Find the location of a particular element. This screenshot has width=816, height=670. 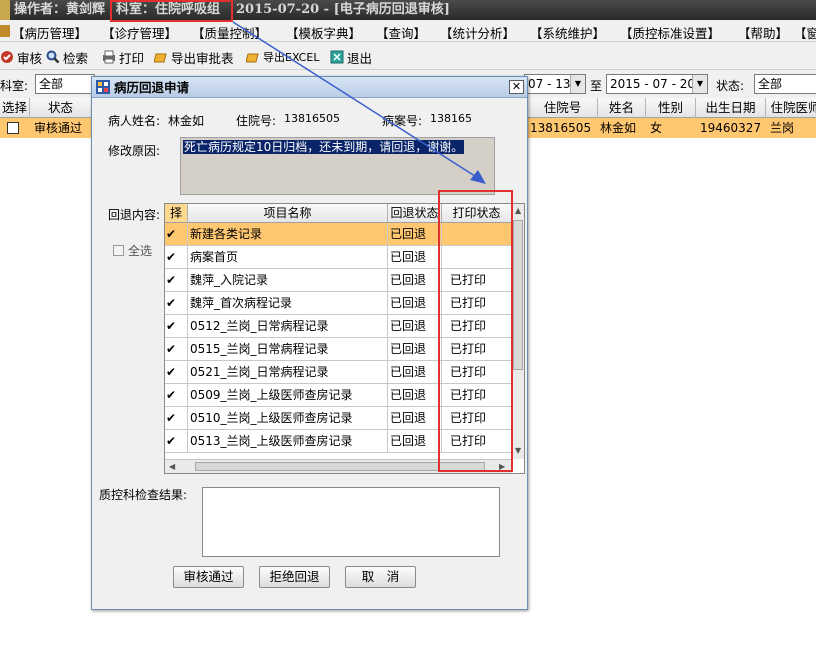

item-name: 0512_兰岗_日常病程记录 is located at coordinates (288, 326).